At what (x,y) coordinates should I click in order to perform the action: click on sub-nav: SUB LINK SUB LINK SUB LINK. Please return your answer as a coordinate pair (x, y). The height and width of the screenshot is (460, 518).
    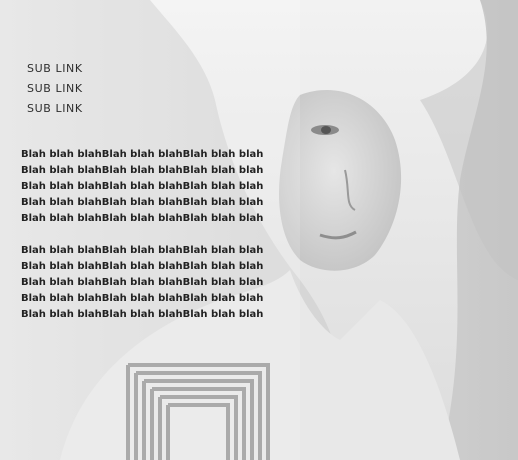
    Looking at the image, I should click on (55, 89).